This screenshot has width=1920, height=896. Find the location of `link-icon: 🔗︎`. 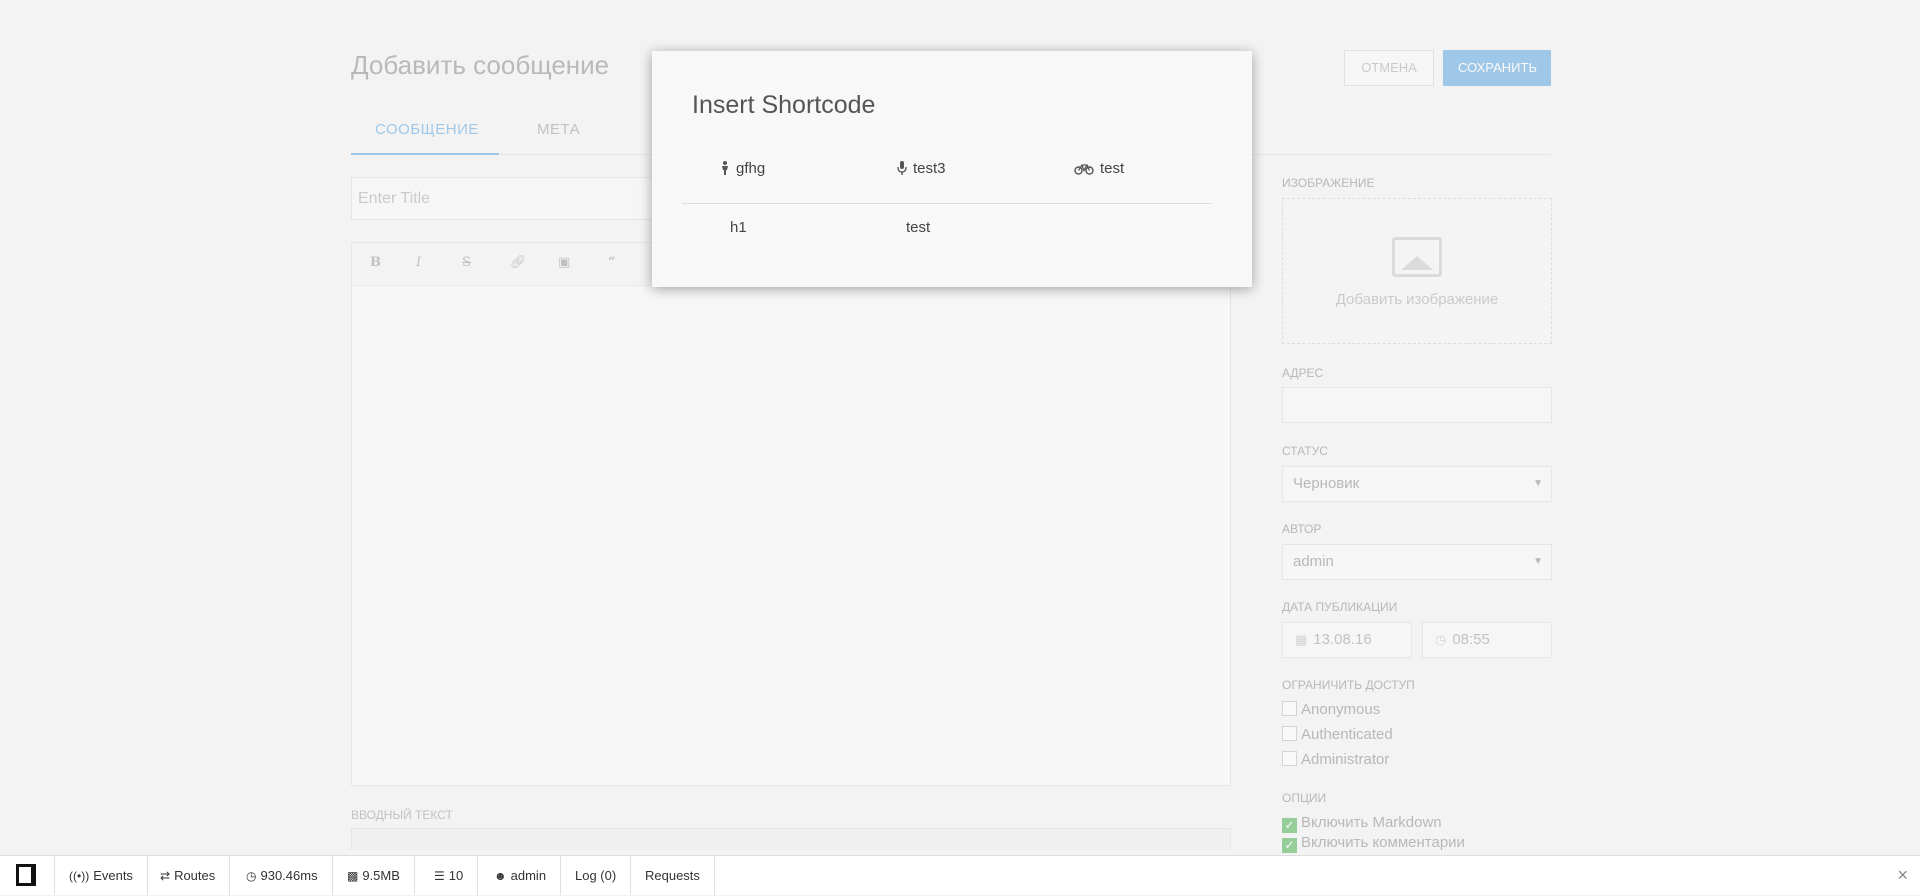

link-icon: 🔗︎ is located at coordinates (518, 262).